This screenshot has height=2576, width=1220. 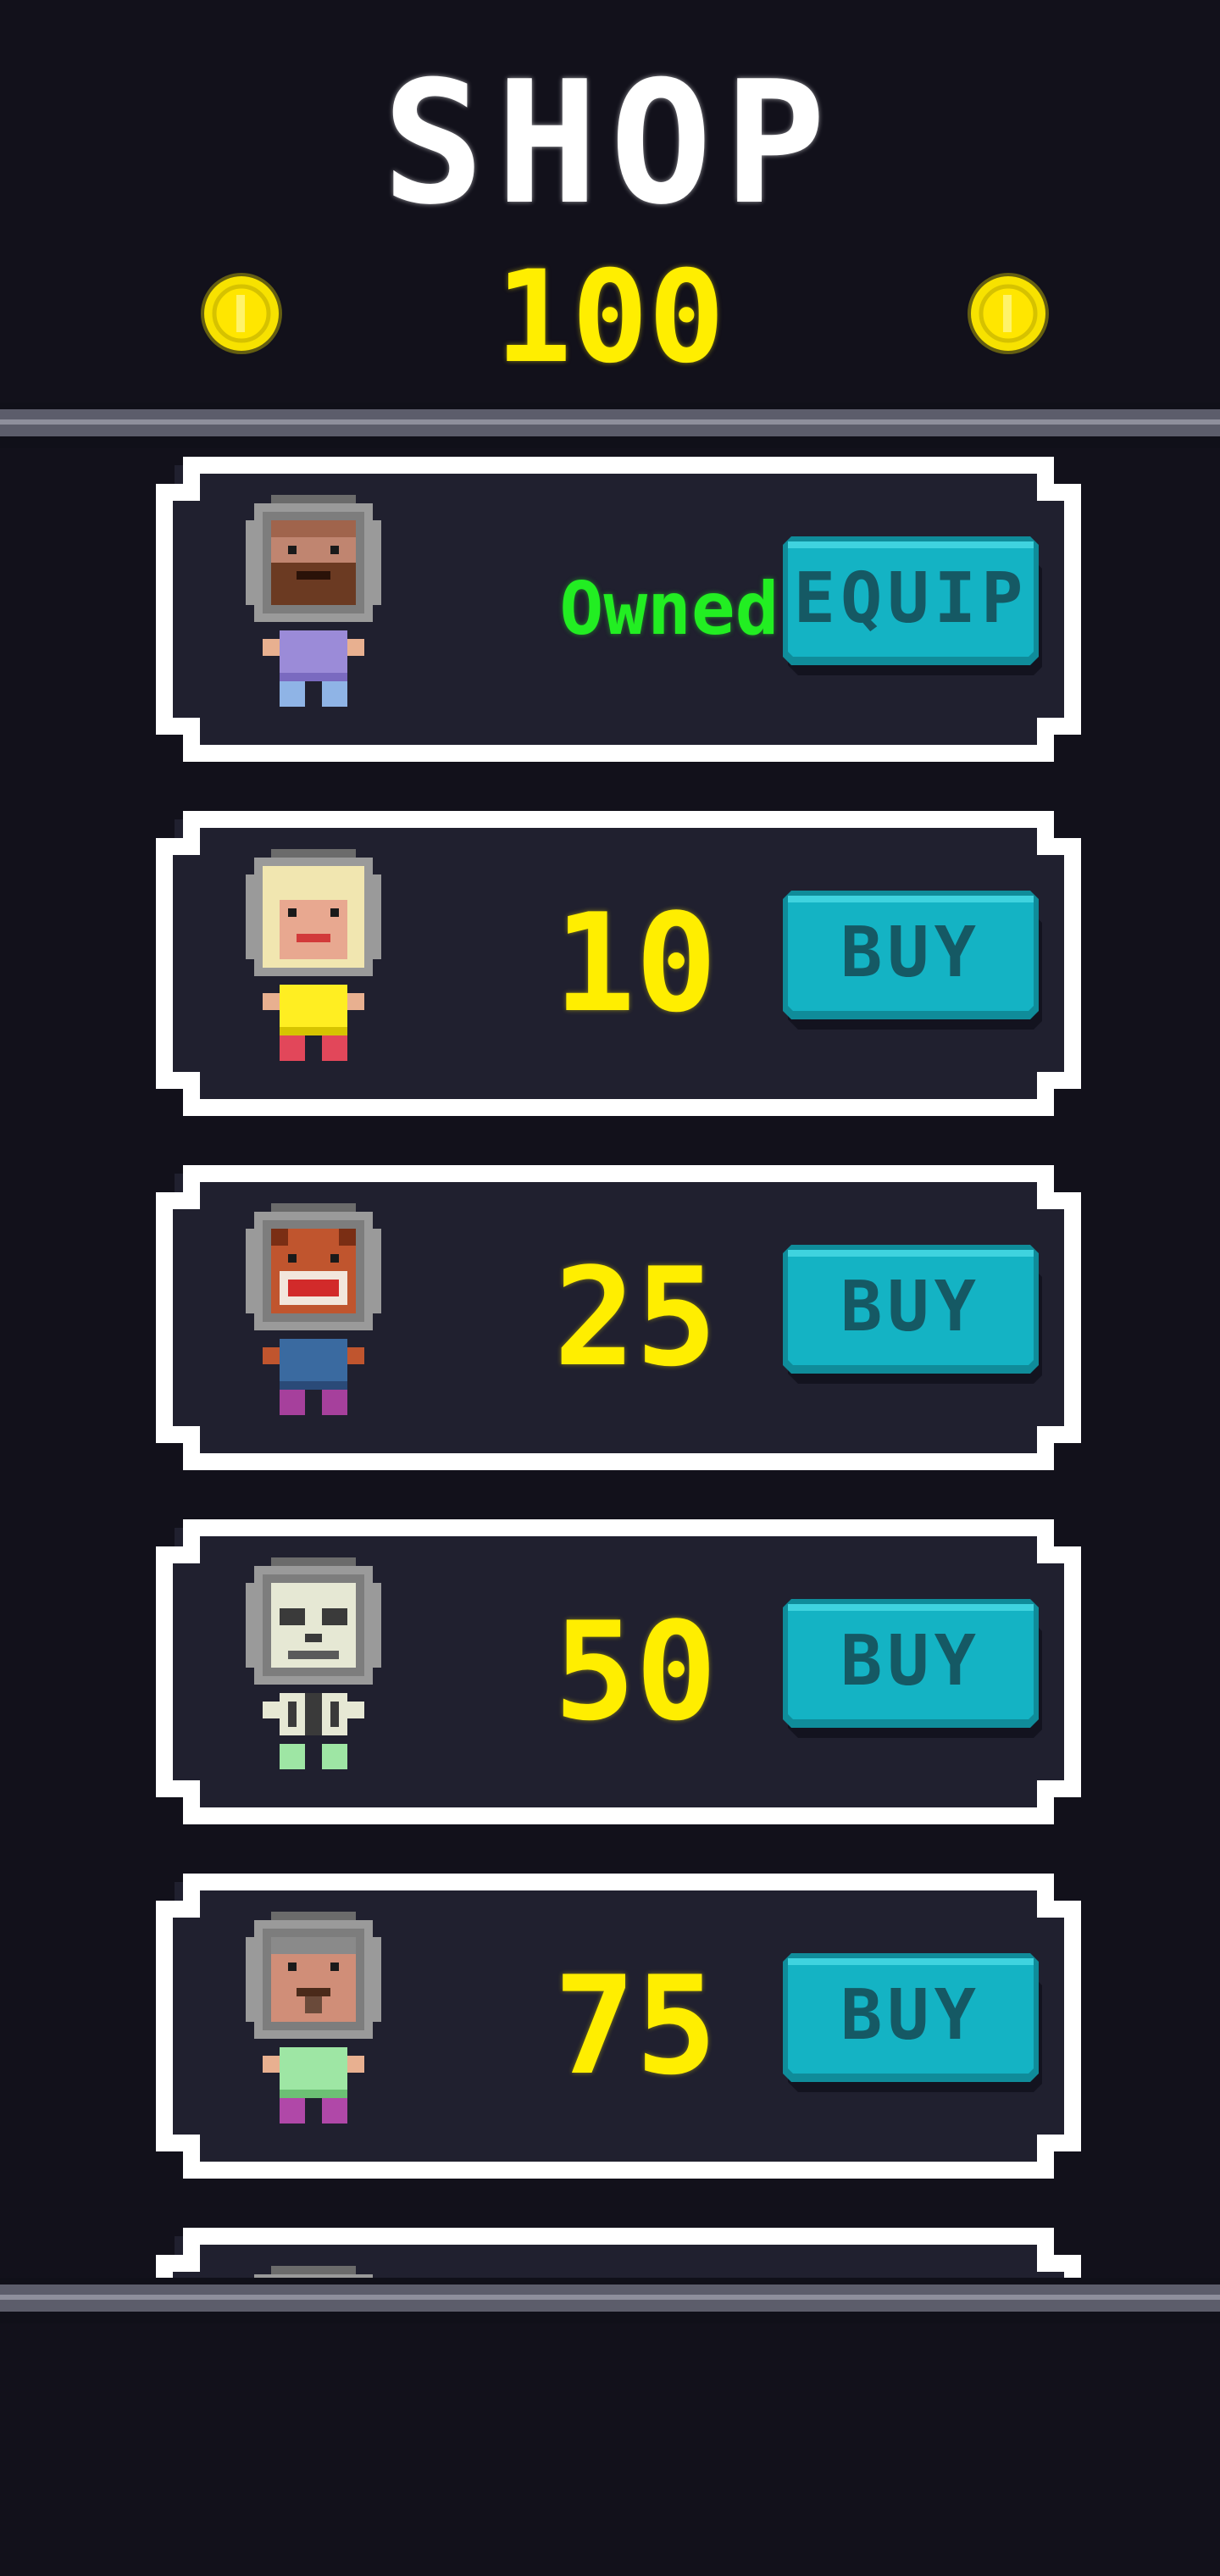 I want to click on bearded-astronaut-icon, so click(x=313, y=601).